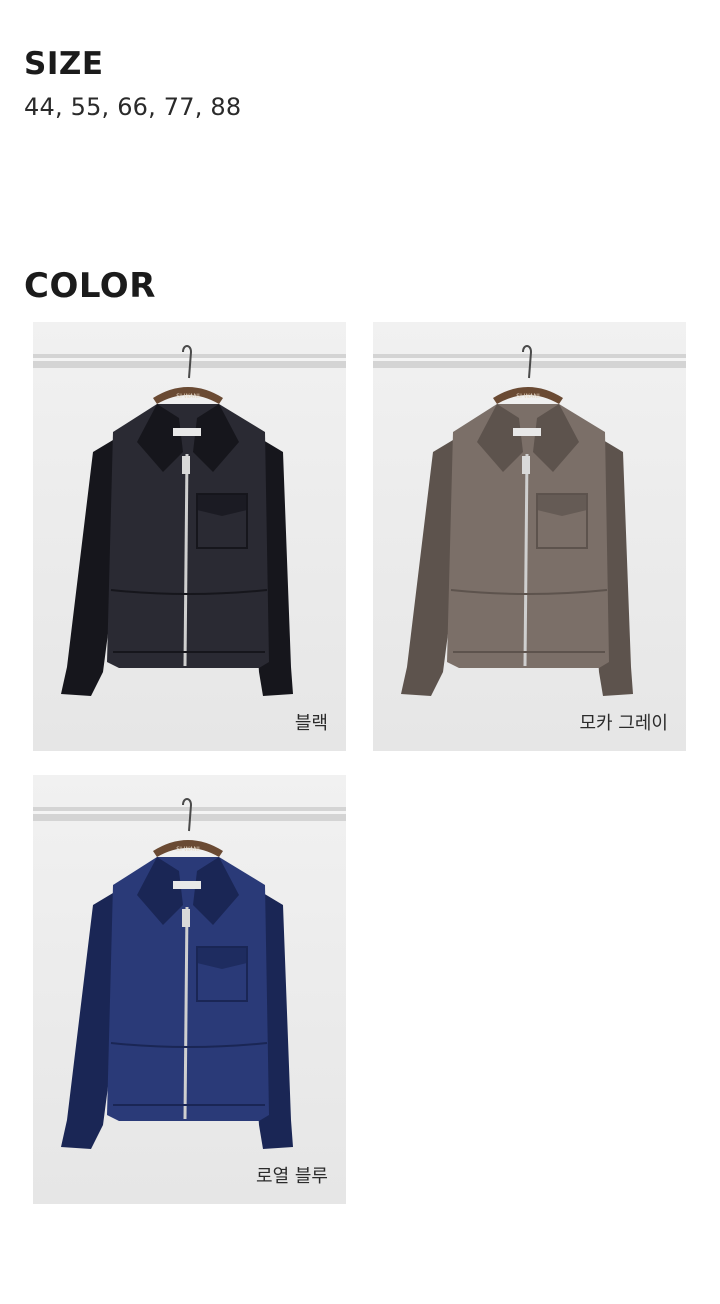  What do you see at coordinates (623, 723) in the screenshot?
I see `color-swatch-label: 모카 그레이` at bounding box center [623, 723].